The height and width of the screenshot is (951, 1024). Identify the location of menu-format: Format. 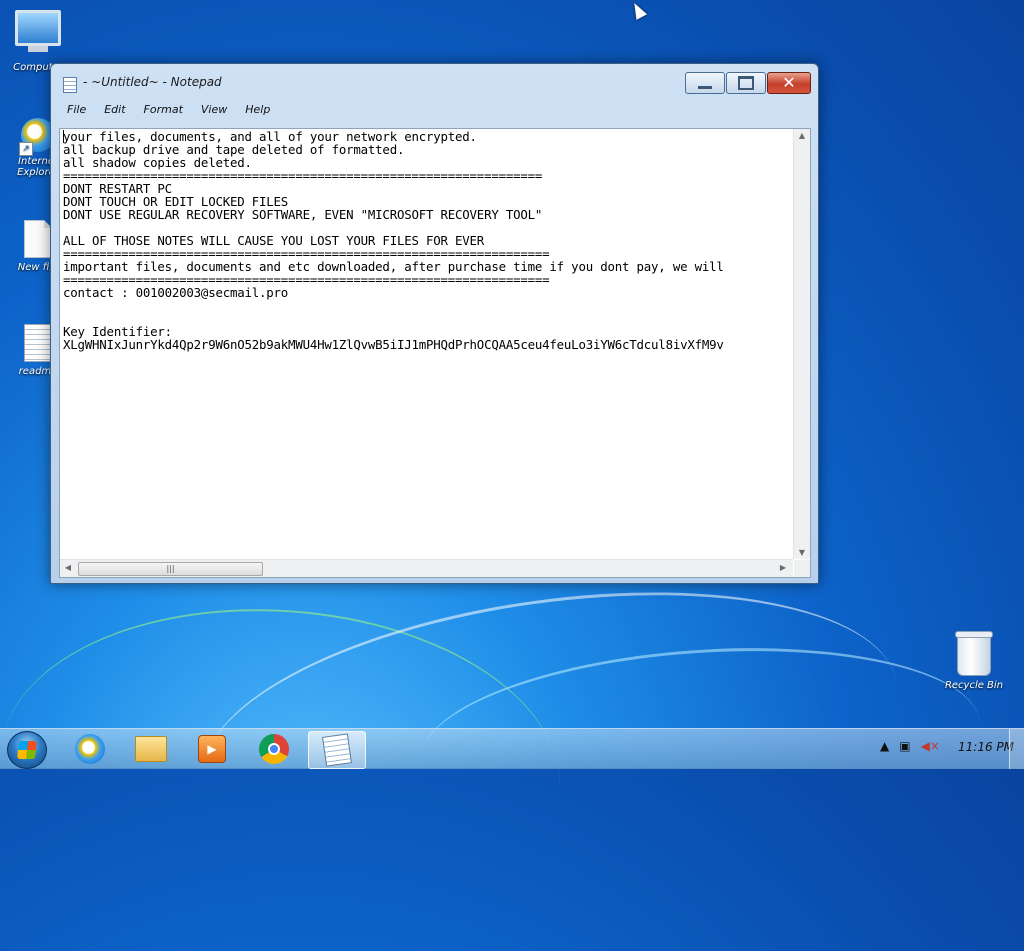
(163, 109).